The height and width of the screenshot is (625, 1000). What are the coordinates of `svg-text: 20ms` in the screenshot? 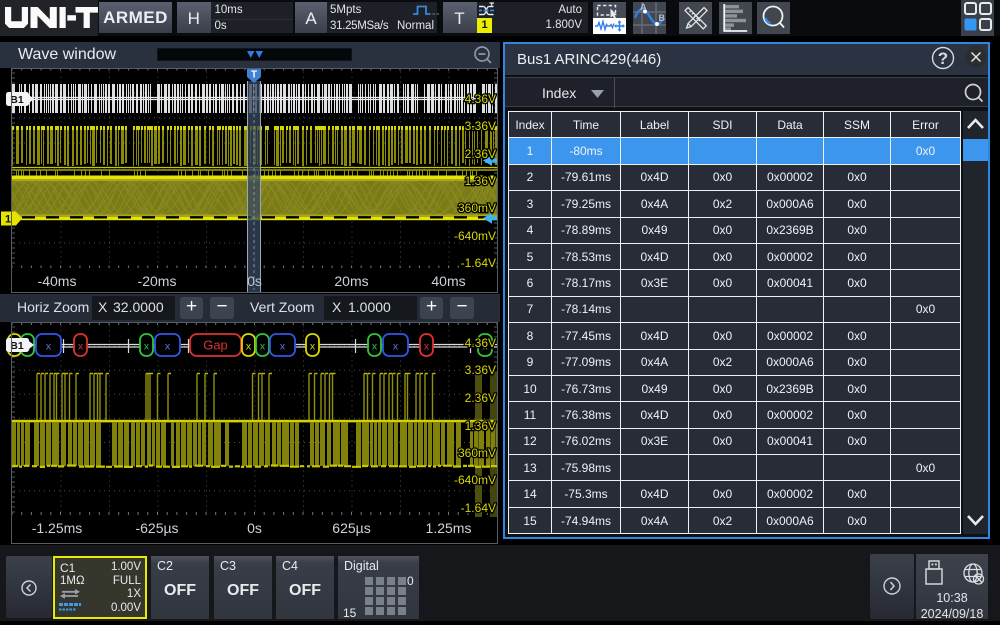 It's located at (351, 281).